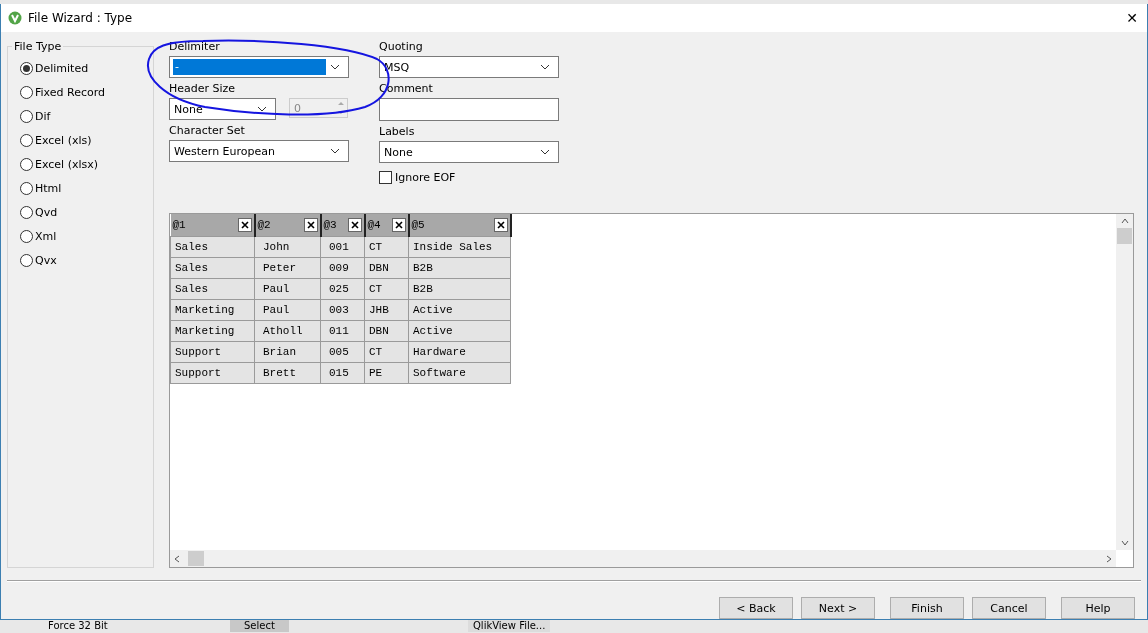  Describe the element at coordinates (86, 68) in the screenshot. I see `radio-option: Delimited` at that location.